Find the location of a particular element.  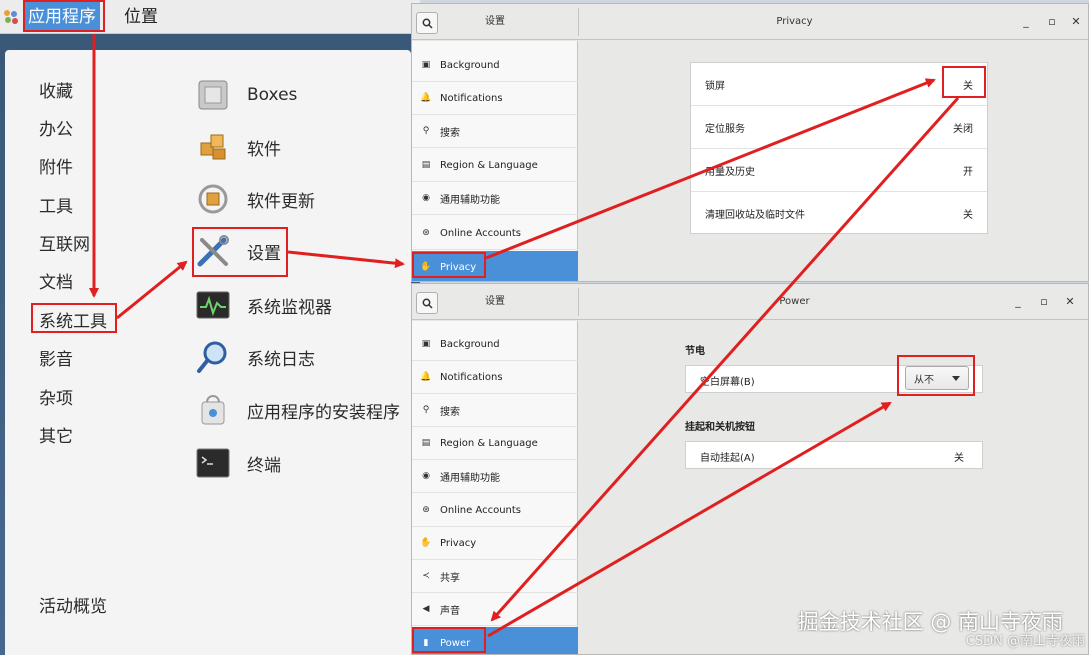

chevron-down-icon is located at coordinates (956, 378).